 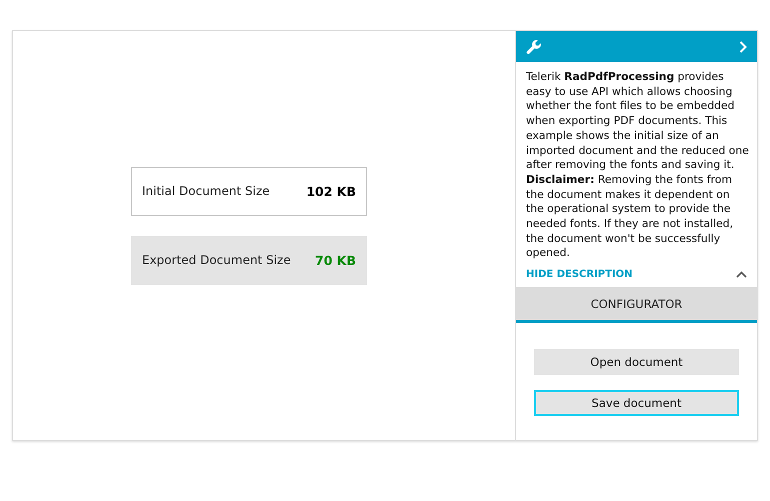 I want to click on wrench-icon, so click(x=534, y=46).